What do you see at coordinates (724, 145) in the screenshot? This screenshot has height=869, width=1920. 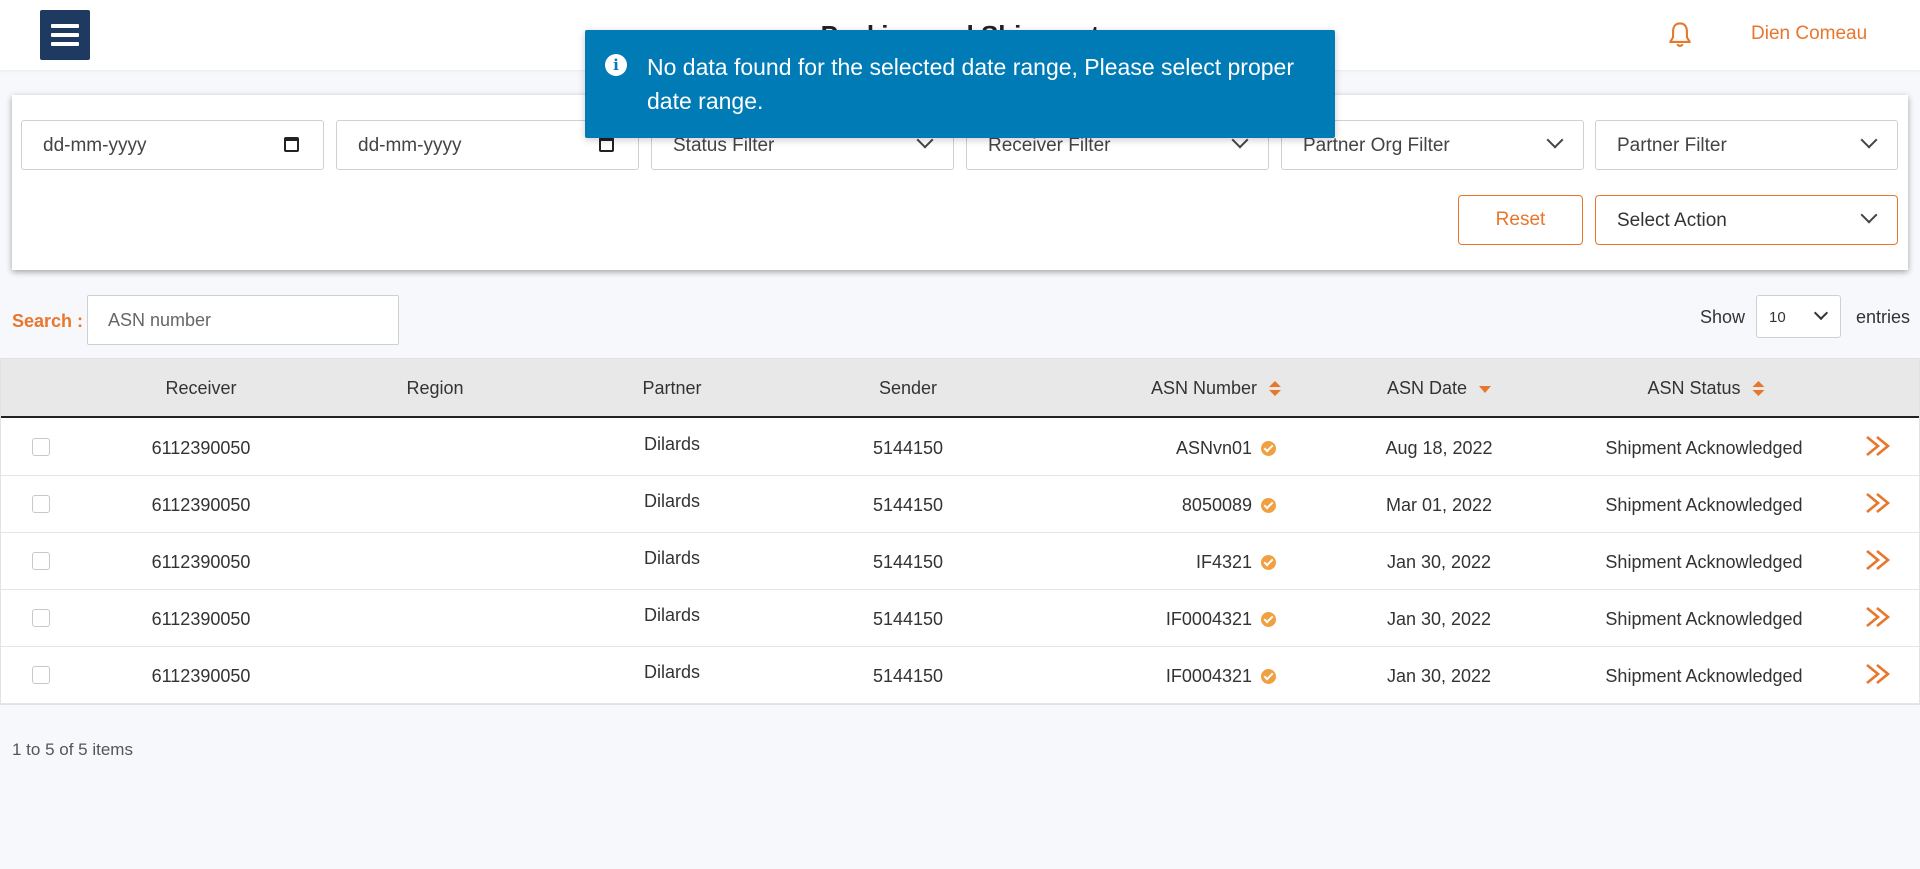 I see `status-filter-label: Status Filter` at bounding box center [724, 145].